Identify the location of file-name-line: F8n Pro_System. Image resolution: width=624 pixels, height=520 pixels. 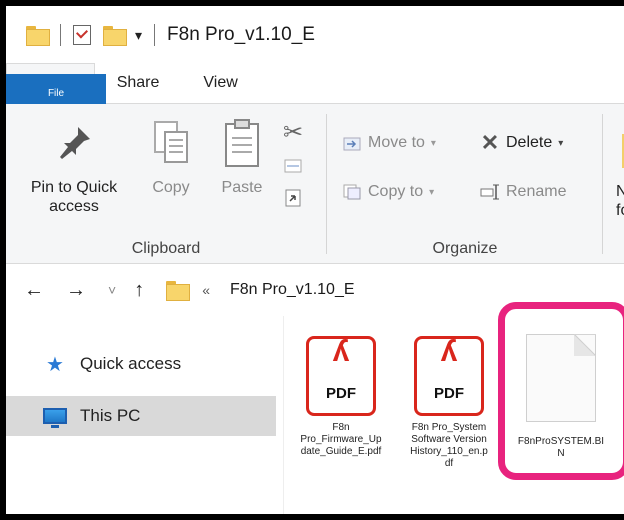
(449, 427).